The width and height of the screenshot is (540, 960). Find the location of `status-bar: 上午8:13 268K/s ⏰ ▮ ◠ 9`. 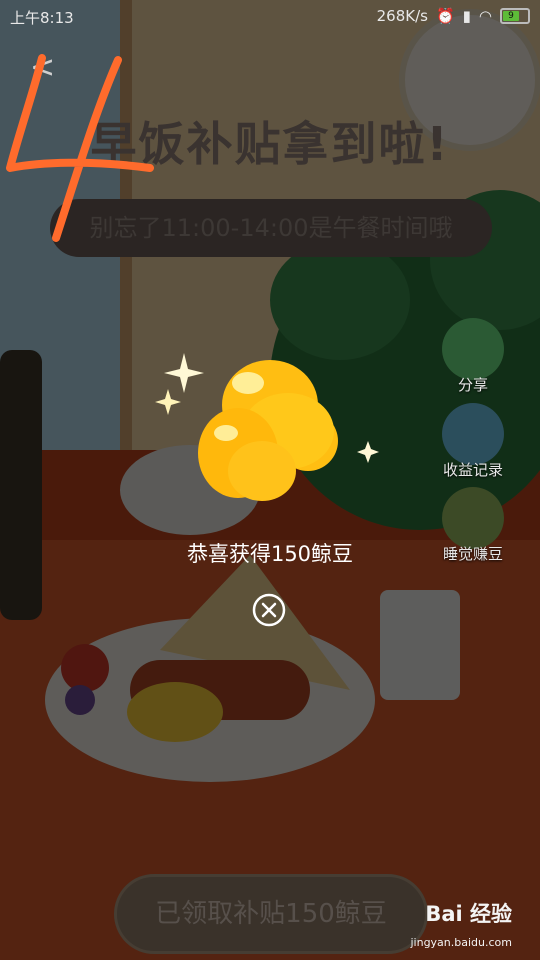

status-bar: 上午8:13 268K/s ⏰ ▮ ◠ 9 is located at coordinates (270, 17).